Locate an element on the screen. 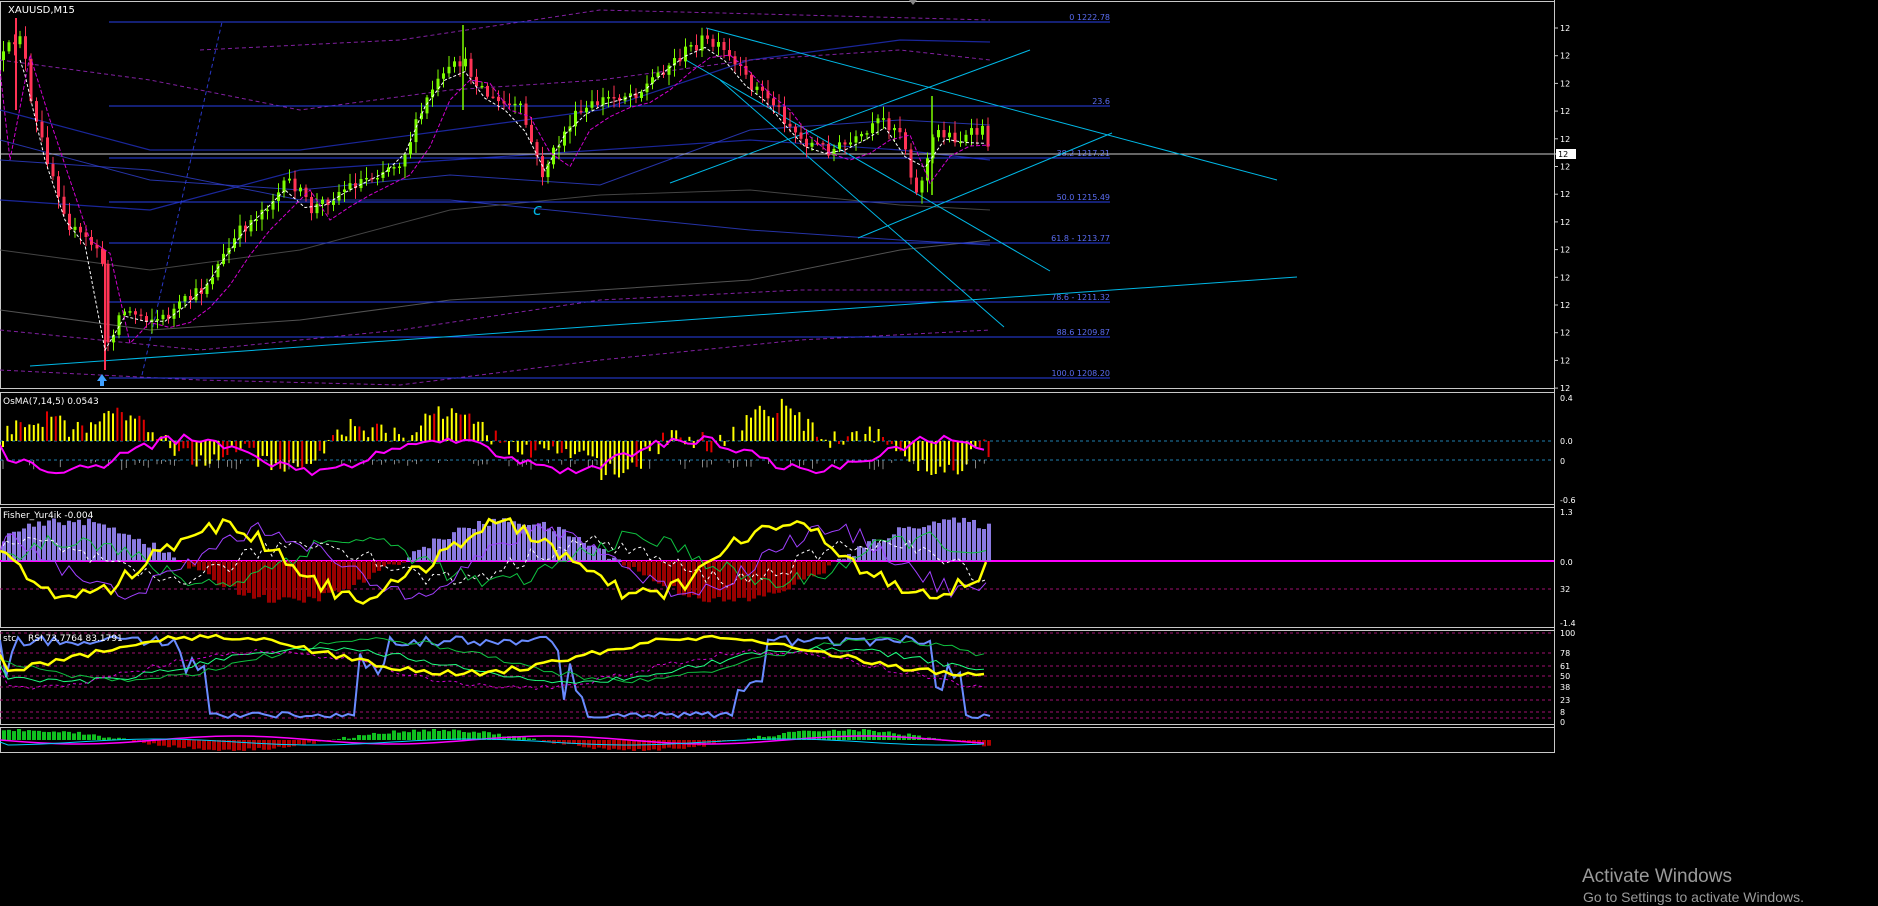 The image size is (1878, 906). bottom-histogram-panel is located at coordinates (495, 740).